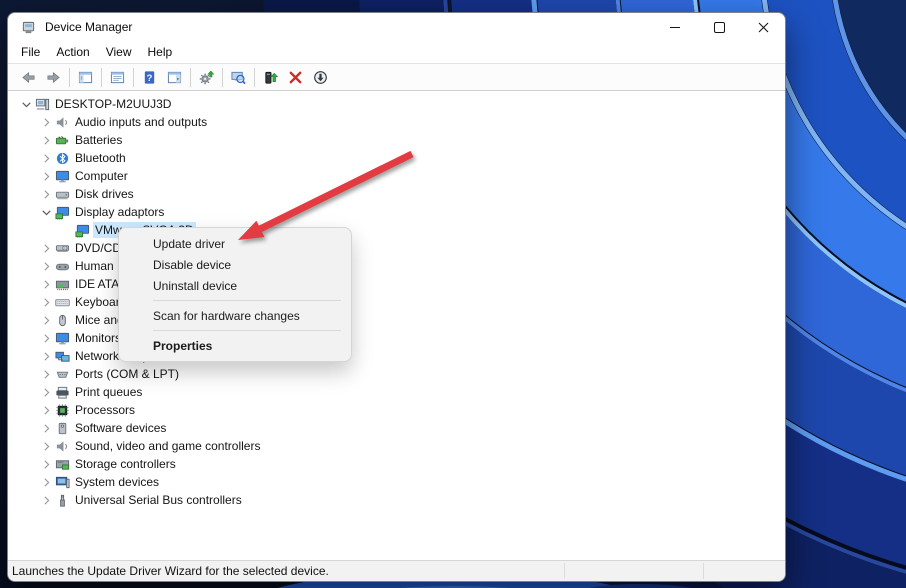 The height and width of the screenshot is (588, 906). I want to click on gear-update-icon, so click(206, 77).